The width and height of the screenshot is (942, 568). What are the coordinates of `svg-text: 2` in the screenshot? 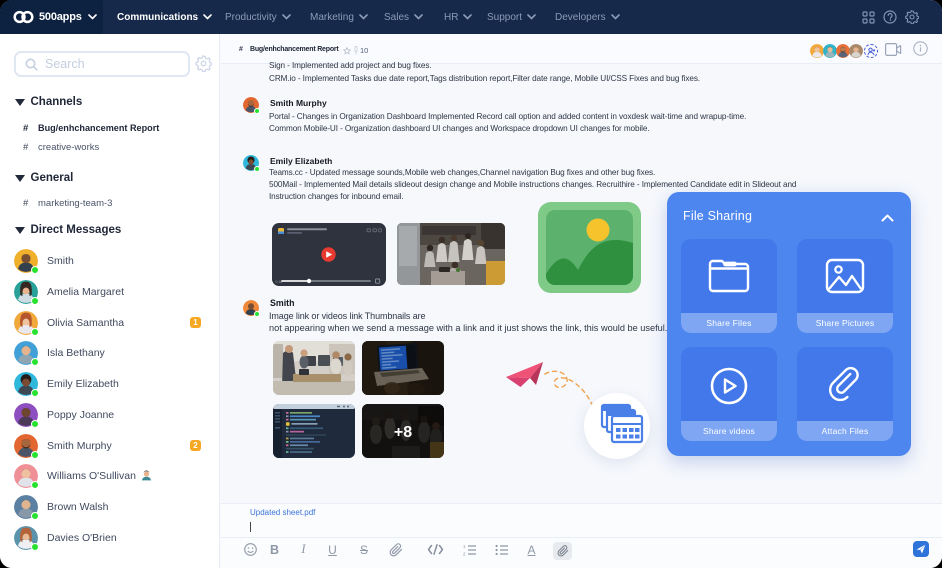 It's located at (464, 553).